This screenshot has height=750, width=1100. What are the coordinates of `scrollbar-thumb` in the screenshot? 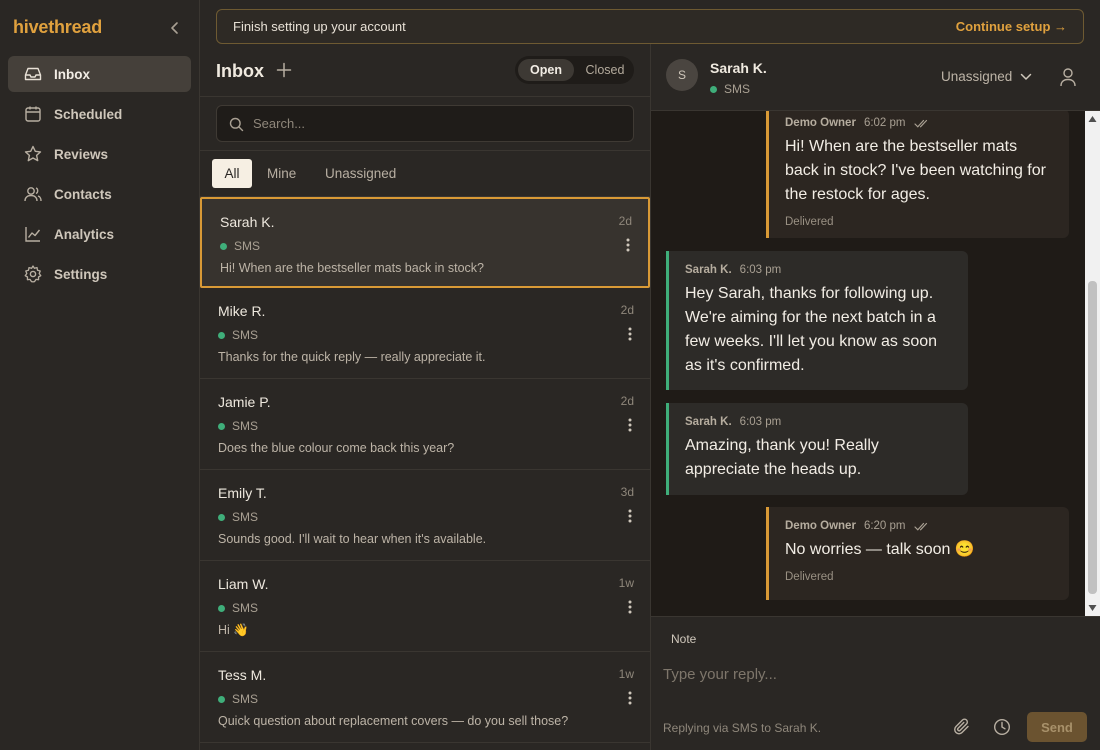 It's located at (1092, 437).